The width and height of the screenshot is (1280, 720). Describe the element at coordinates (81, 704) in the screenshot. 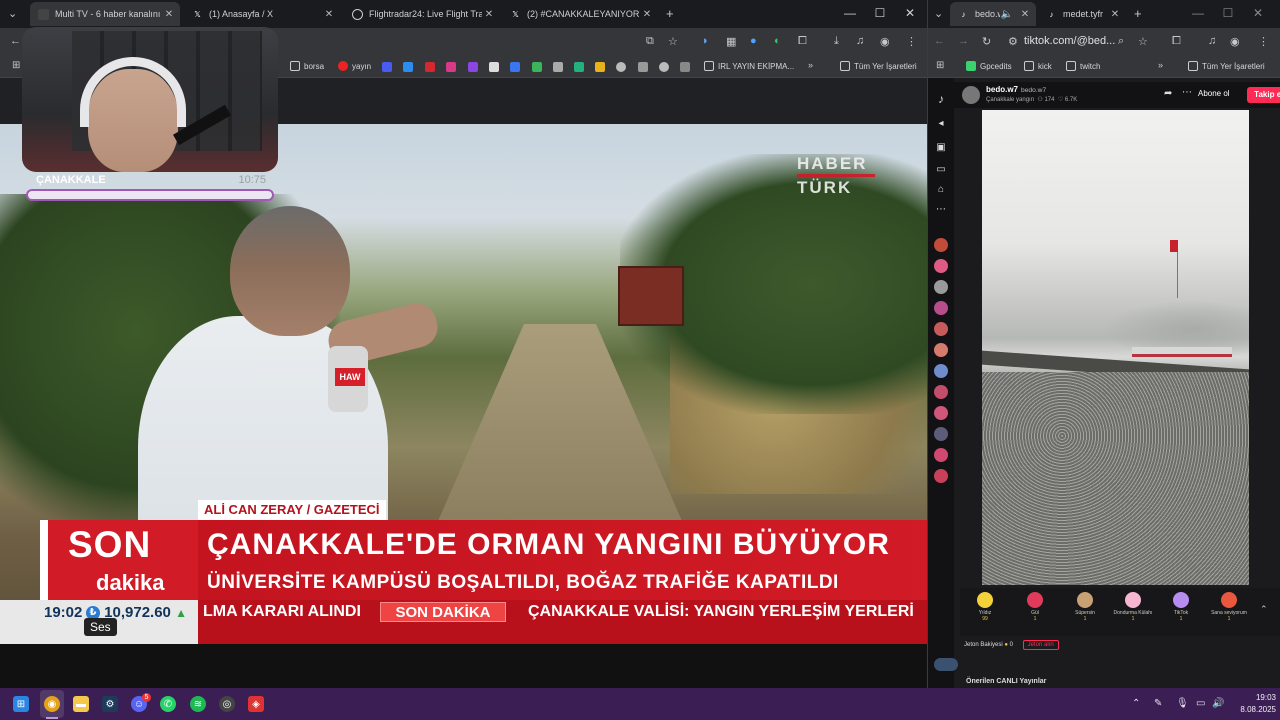

I see `file-explorer-icon: ▬` at that location.